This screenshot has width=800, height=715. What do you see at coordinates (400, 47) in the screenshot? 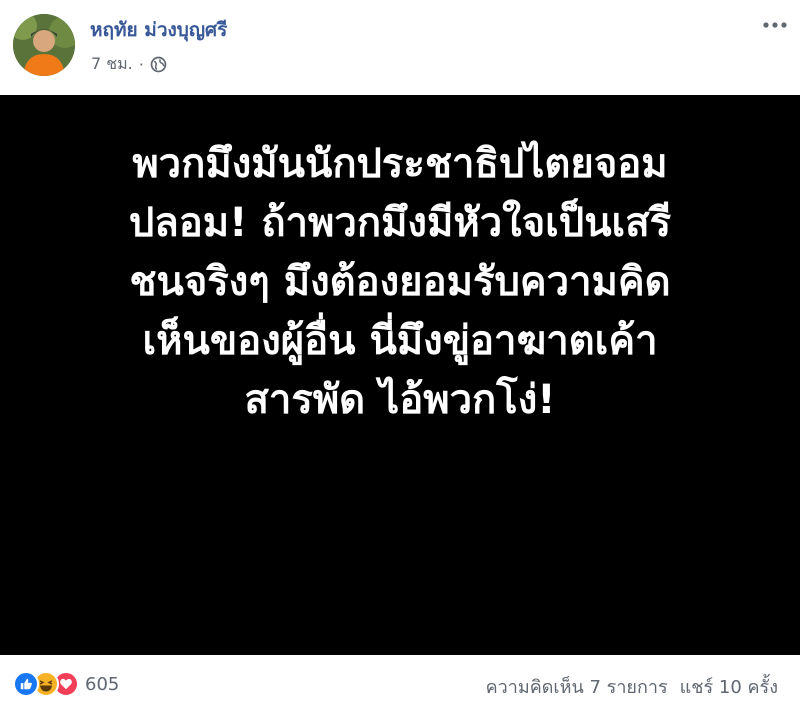
I see `post-header: หฤทัย ม่วงบุญศรี 7 ชม. ·` at bounding box center [400, 47].